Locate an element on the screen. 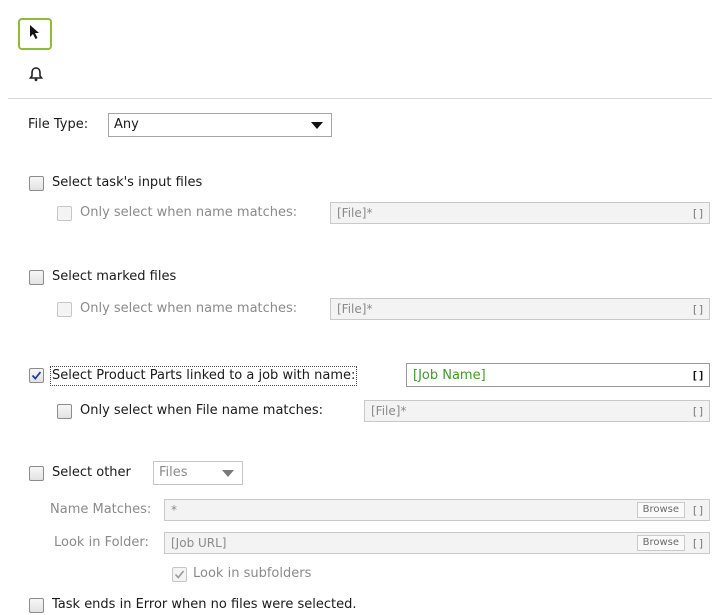  look-in-subfolders-checkbox is located at coordinates (179, 574).